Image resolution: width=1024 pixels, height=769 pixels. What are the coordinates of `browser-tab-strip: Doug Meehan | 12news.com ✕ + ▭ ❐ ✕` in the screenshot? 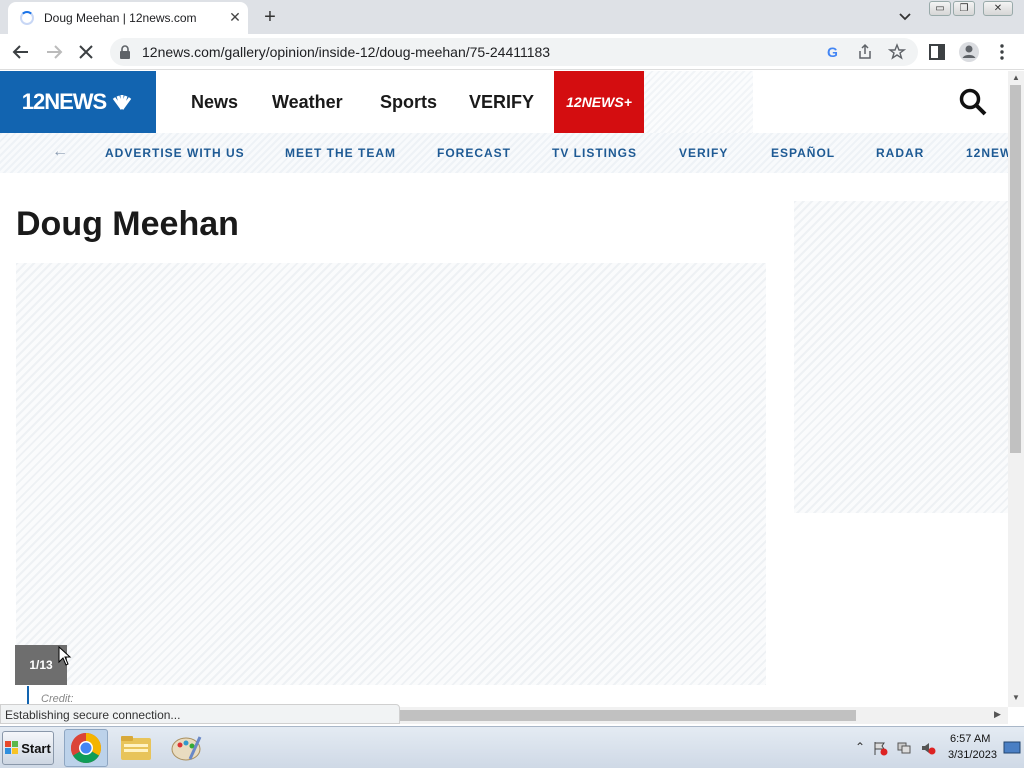 It's located at (512, 17).